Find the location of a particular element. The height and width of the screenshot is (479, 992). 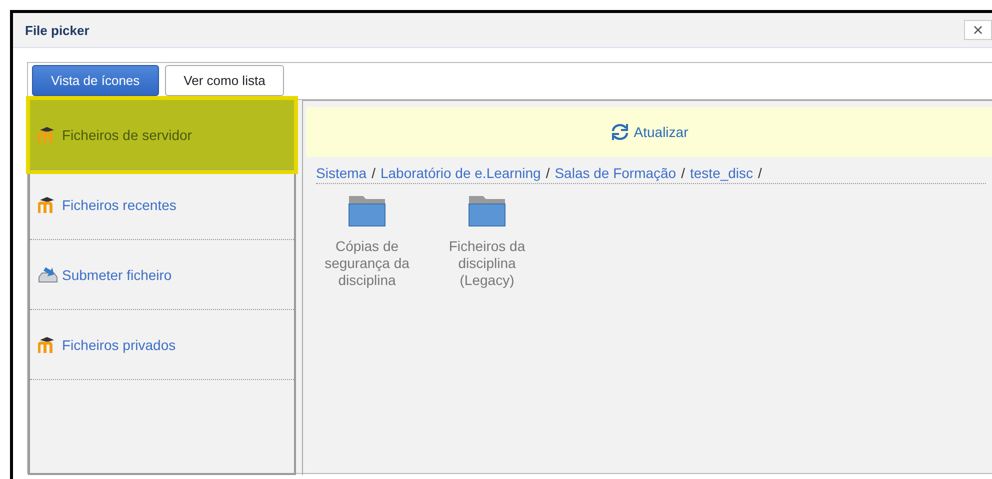

sidebar-item: Submeter ficheiro is located at coordinates (162, 275).